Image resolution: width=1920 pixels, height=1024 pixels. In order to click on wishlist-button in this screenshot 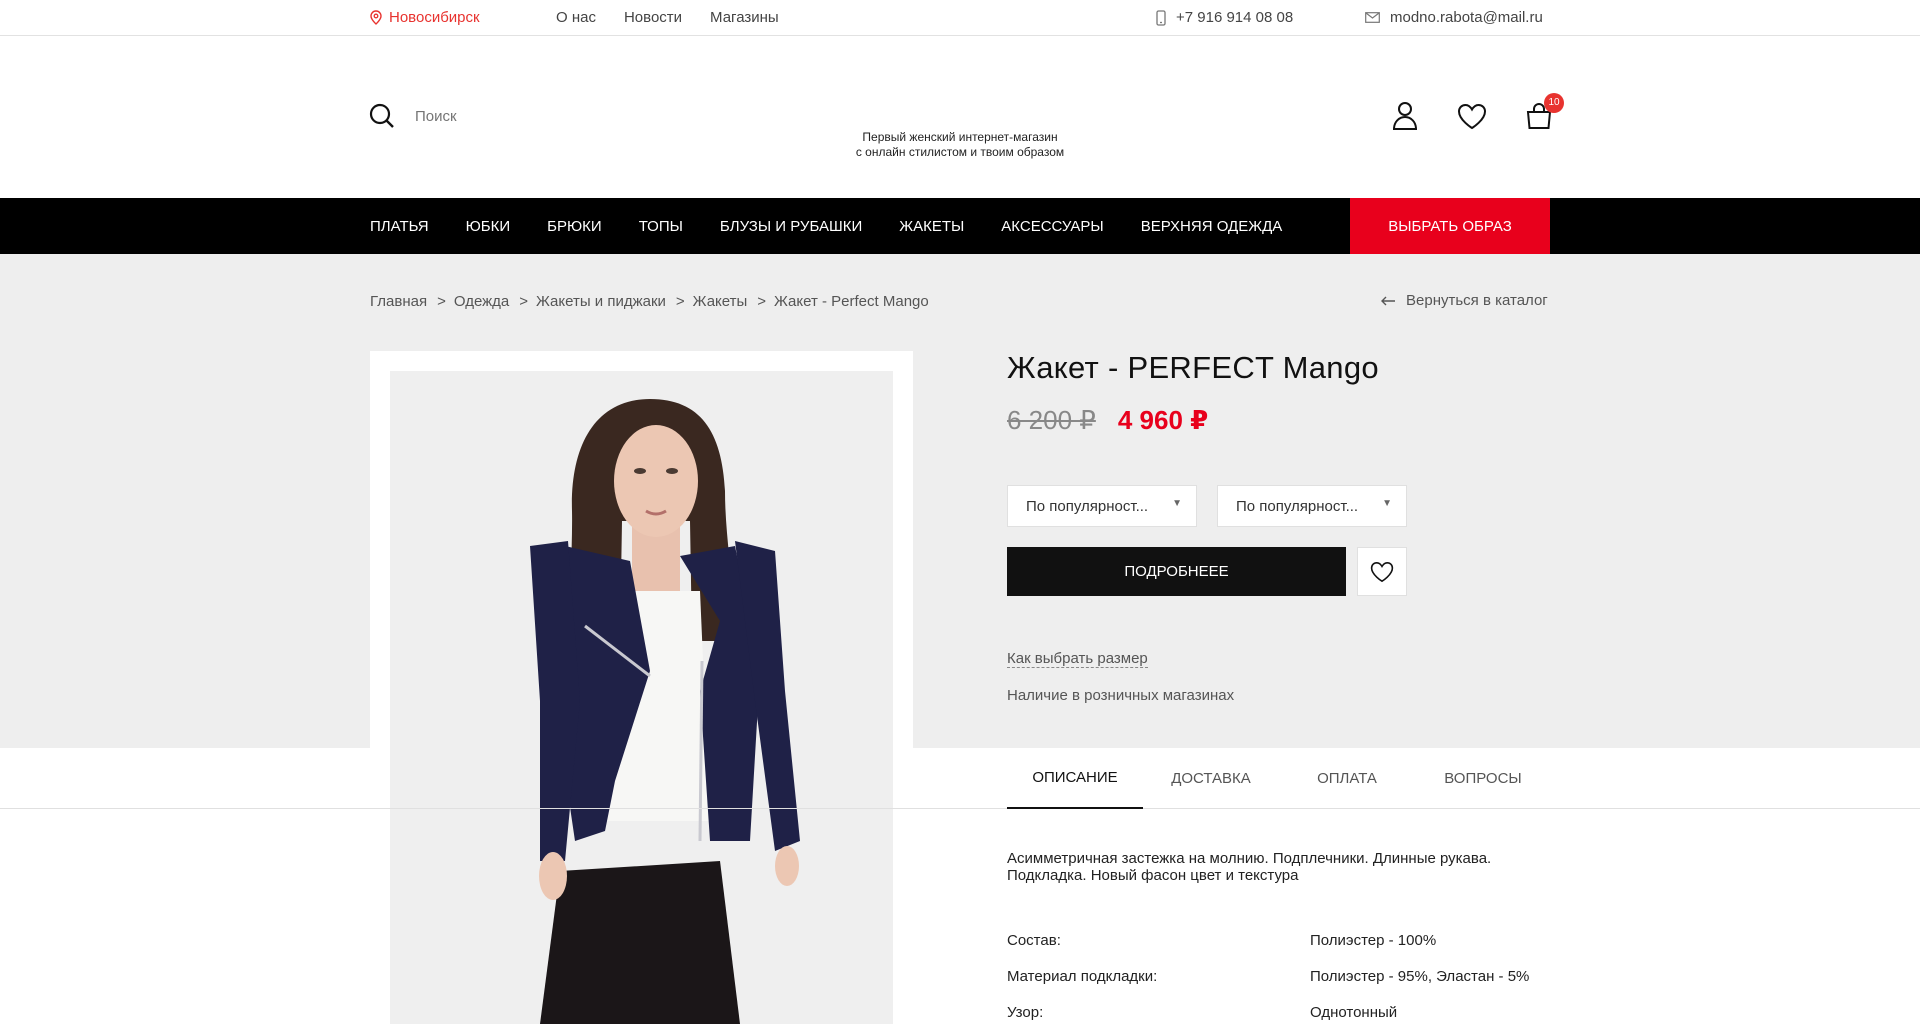, I will do `click(1472, 116)`.